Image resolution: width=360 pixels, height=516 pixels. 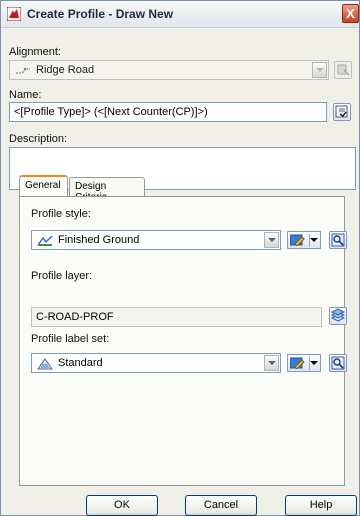 I want to click on name-template-icon, so click(x=341, y=111).